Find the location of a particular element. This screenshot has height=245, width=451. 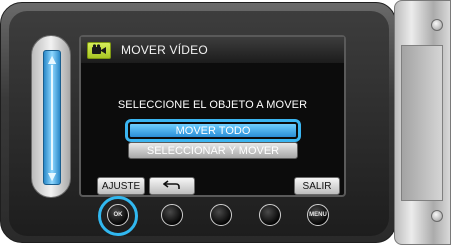

slider-track: ▲ ▼ is located at coordinates (52, 117).